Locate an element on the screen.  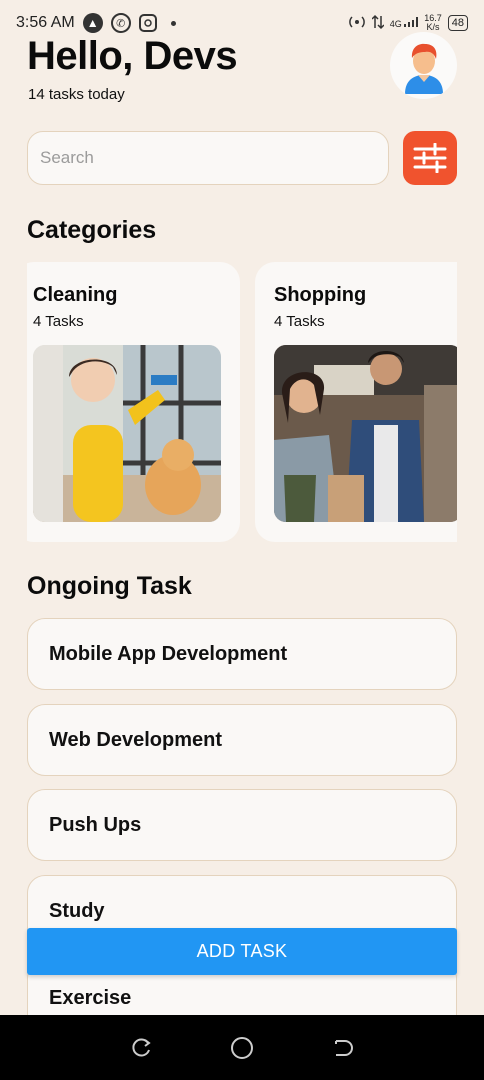
categories-heading: Categories is located at coordinates (92, 230).